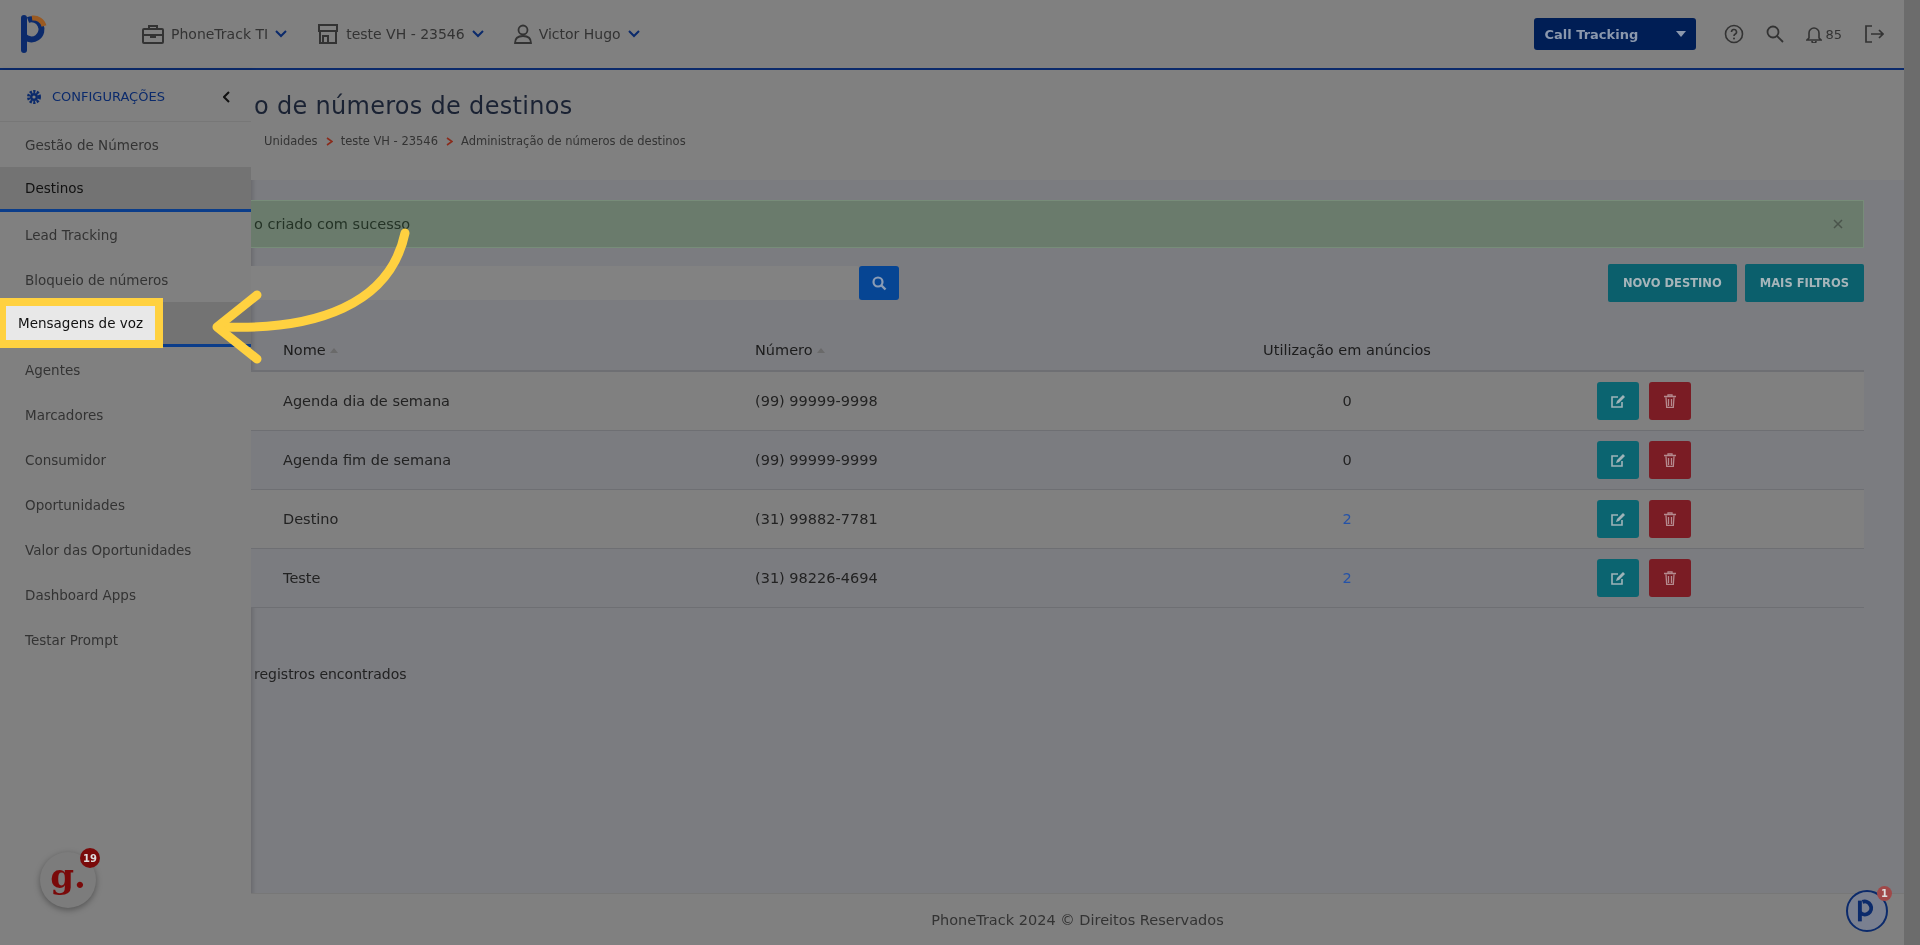 The image size is (1920, 945). What do you see at coordinates (332, 224) in the screenshot?
I see `alert-message: o criado com sucesso` at bounding box center [332, 224].